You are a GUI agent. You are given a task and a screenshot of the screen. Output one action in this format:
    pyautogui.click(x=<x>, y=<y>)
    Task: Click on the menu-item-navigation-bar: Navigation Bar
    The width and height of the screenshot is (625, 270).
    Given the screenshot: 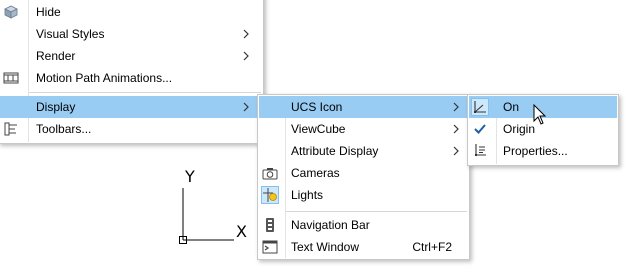 What is the action you would take?
    pyautogui.click(x=363, y=225)
    